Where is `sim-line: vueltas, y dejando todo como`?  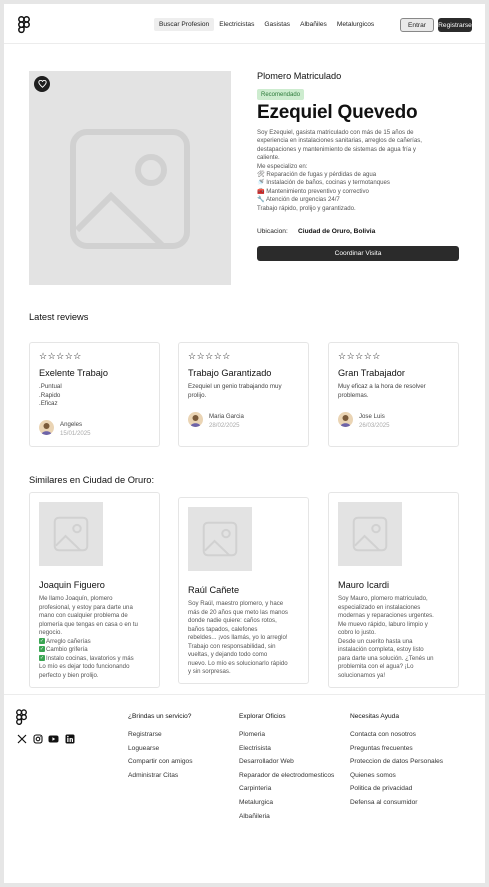 sim-line: vueltas, y dejando todo como is located at coordinates (228, 654).